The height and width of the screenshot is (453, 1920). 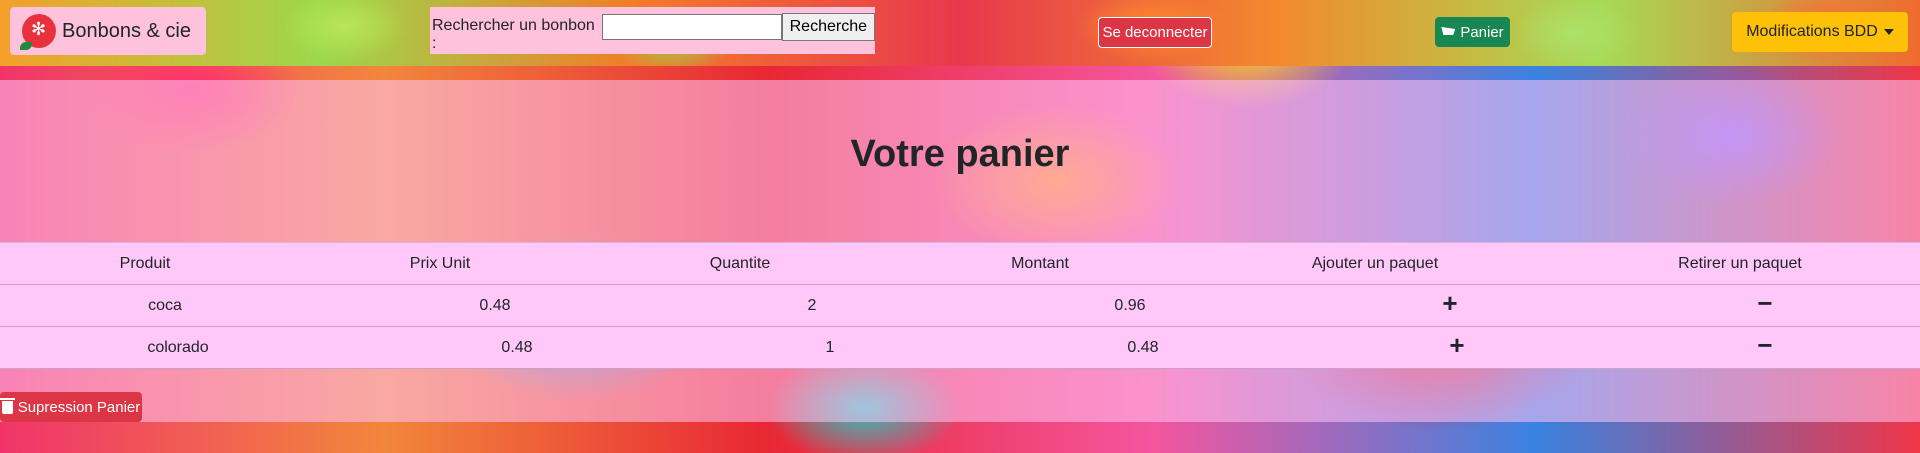 I want to click on brand-link: Bonbons & cie, so click(x=108, y=31).